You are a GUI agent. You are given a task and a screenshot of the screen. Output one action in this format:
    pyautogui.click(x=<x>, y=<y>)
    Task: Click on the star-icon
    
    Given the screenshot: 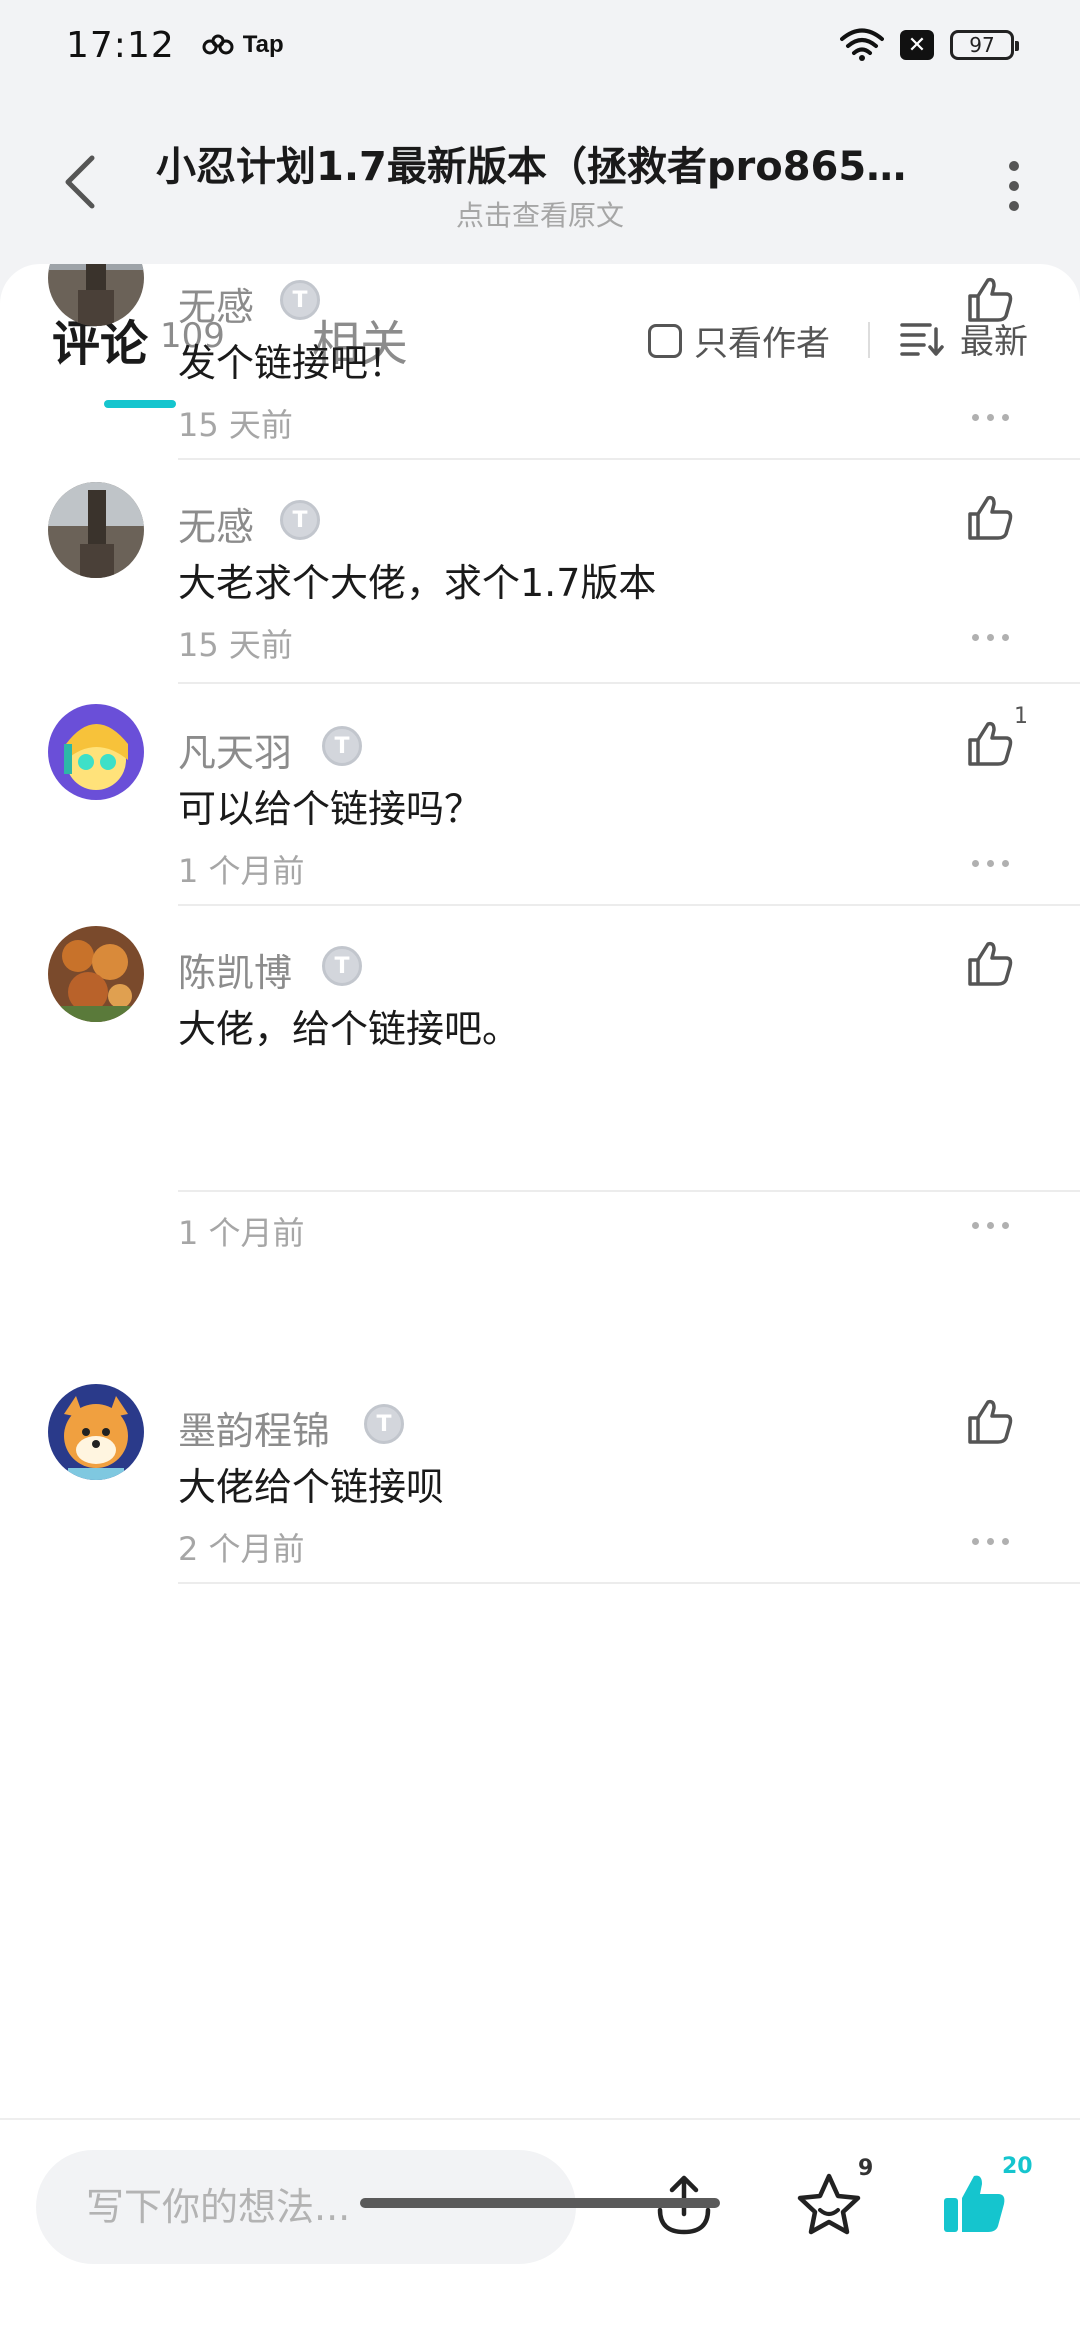 What is the action you would take?
    pyautogui.click(x=829, y=2204)
    